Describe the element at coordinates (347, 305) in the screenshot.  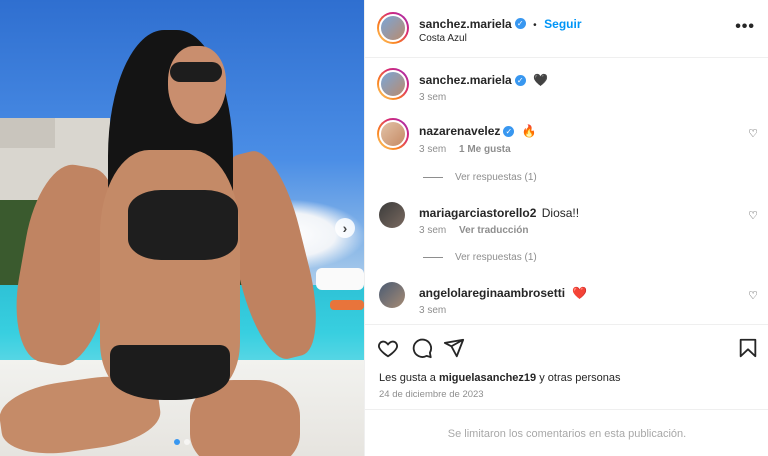
I see `photo-float` at that location.